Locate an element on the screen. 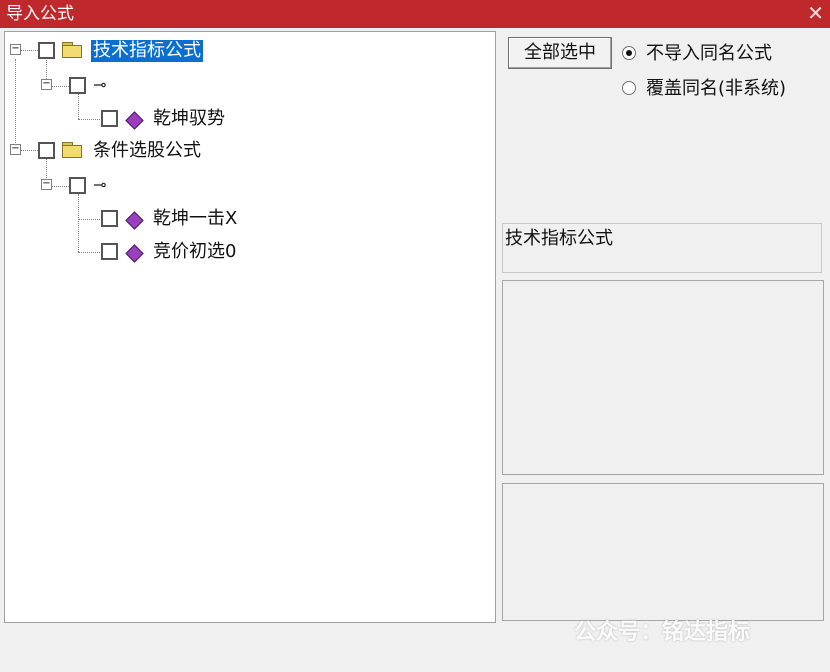  radio-label: 不导入同名公式 is located at coordinates (709, 53).